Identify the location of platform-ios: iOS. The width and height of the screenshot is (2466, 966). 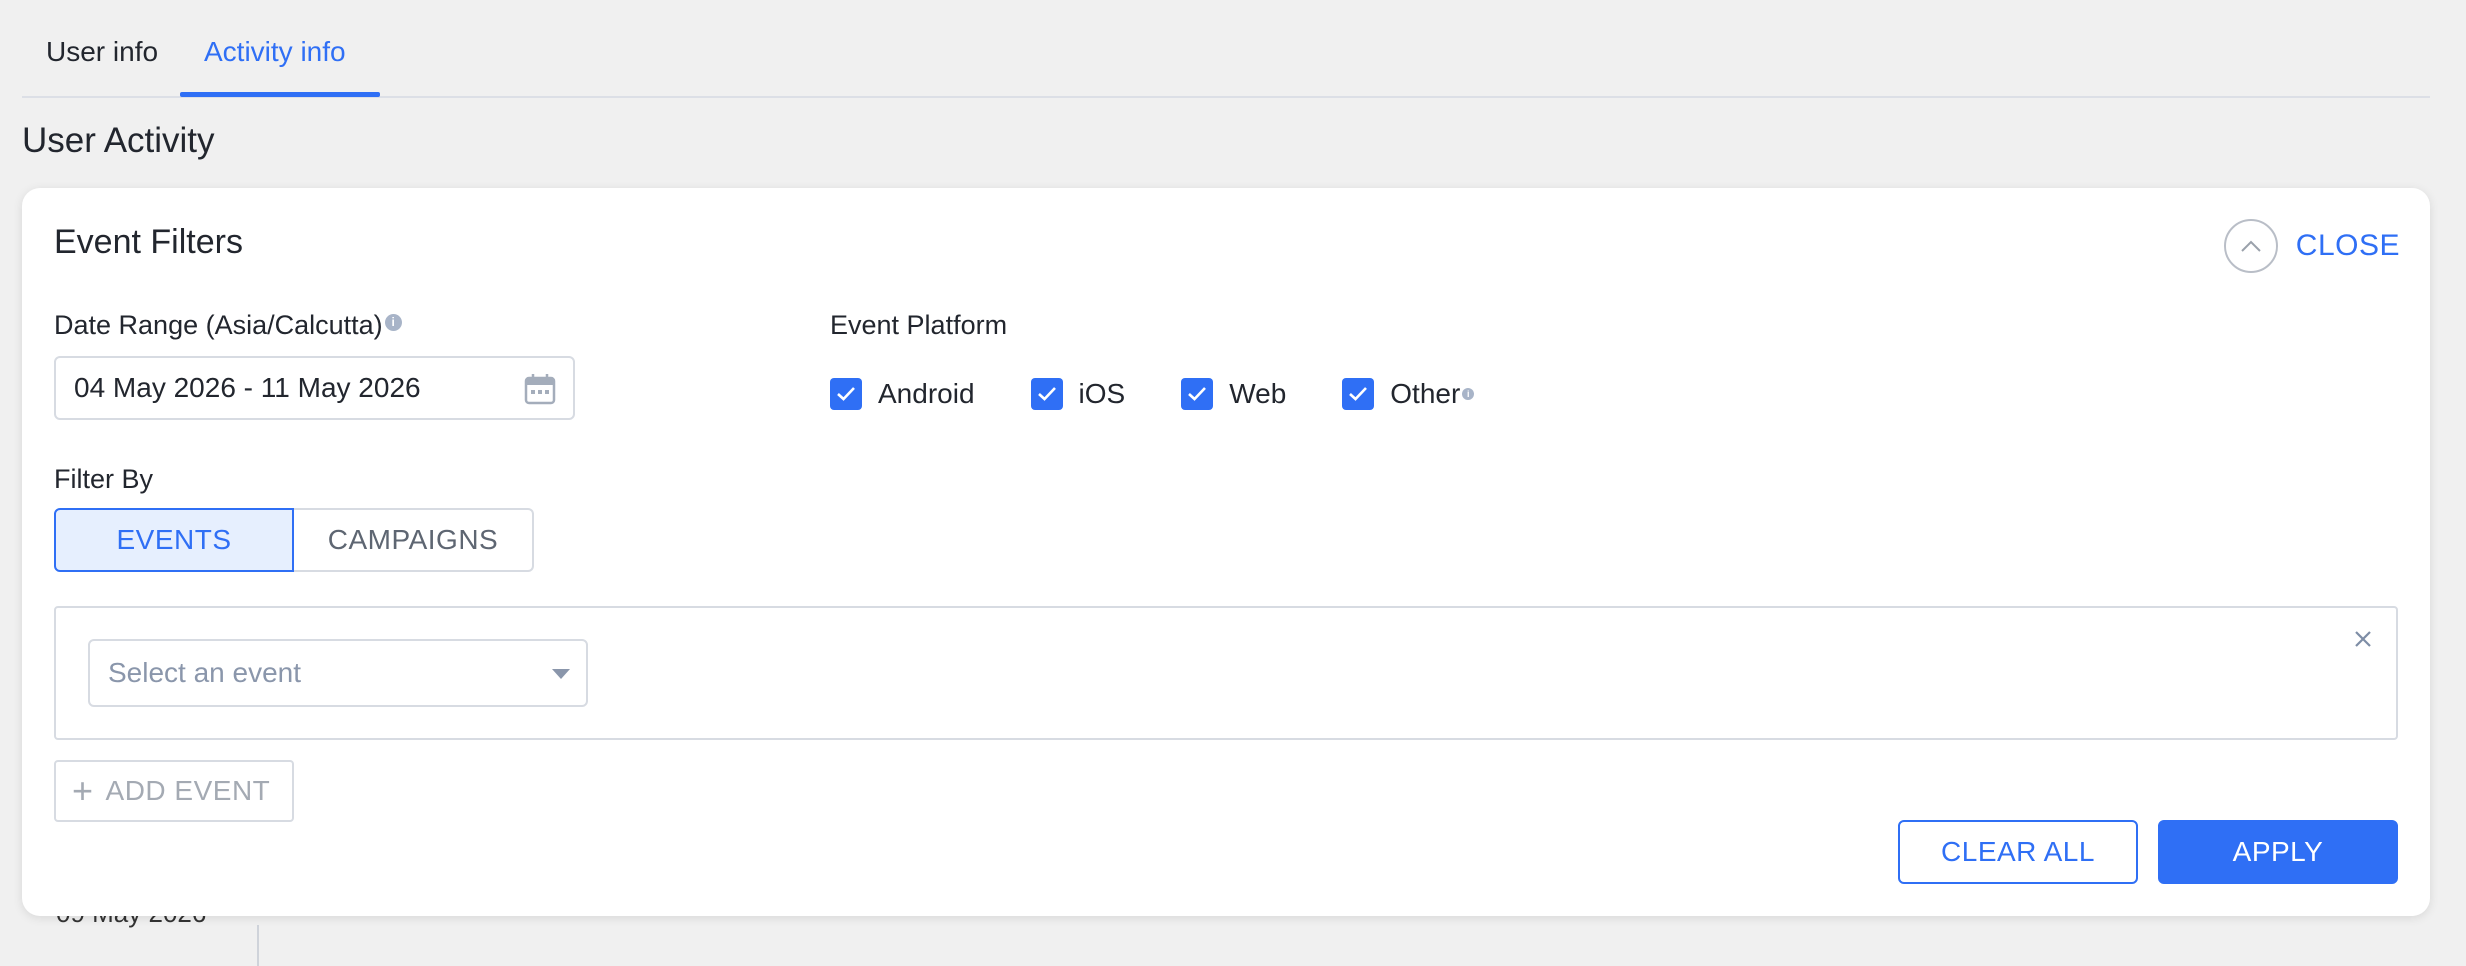
(1078, 394).